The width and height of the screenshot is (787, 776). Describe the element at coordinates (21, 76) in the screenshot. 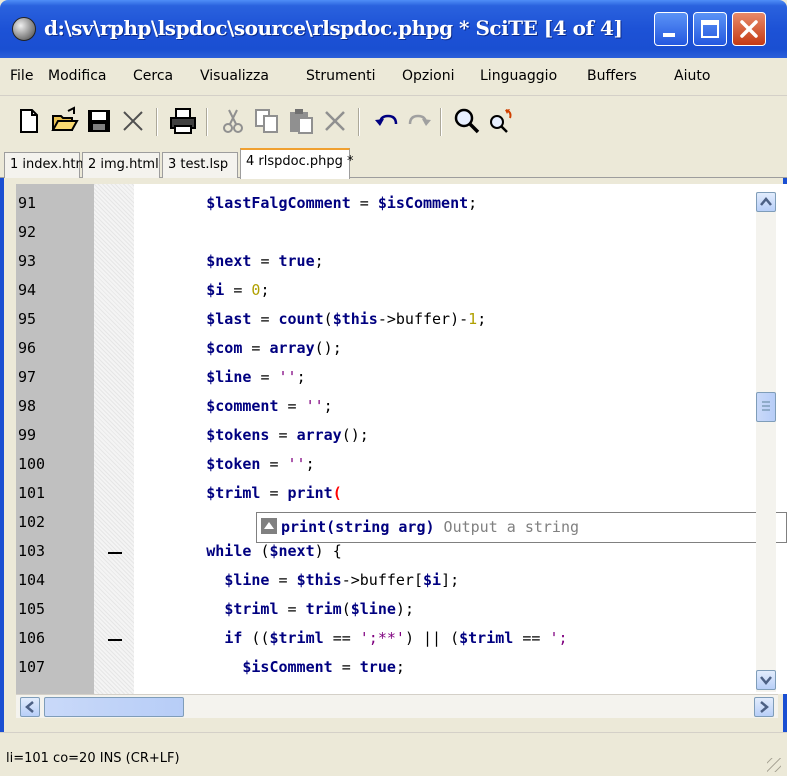

I see `menu-file: File` at that location.